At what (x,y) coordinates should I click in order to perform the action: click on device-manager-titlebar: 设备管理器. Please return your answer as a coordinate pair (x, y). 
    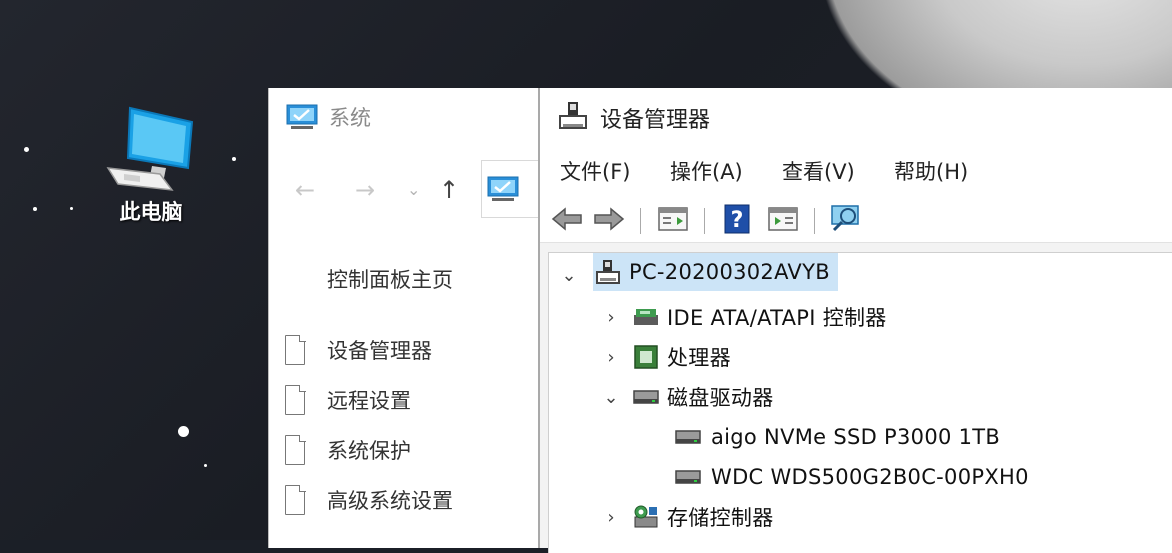
    Looking at the image, I should click on (856, 117).